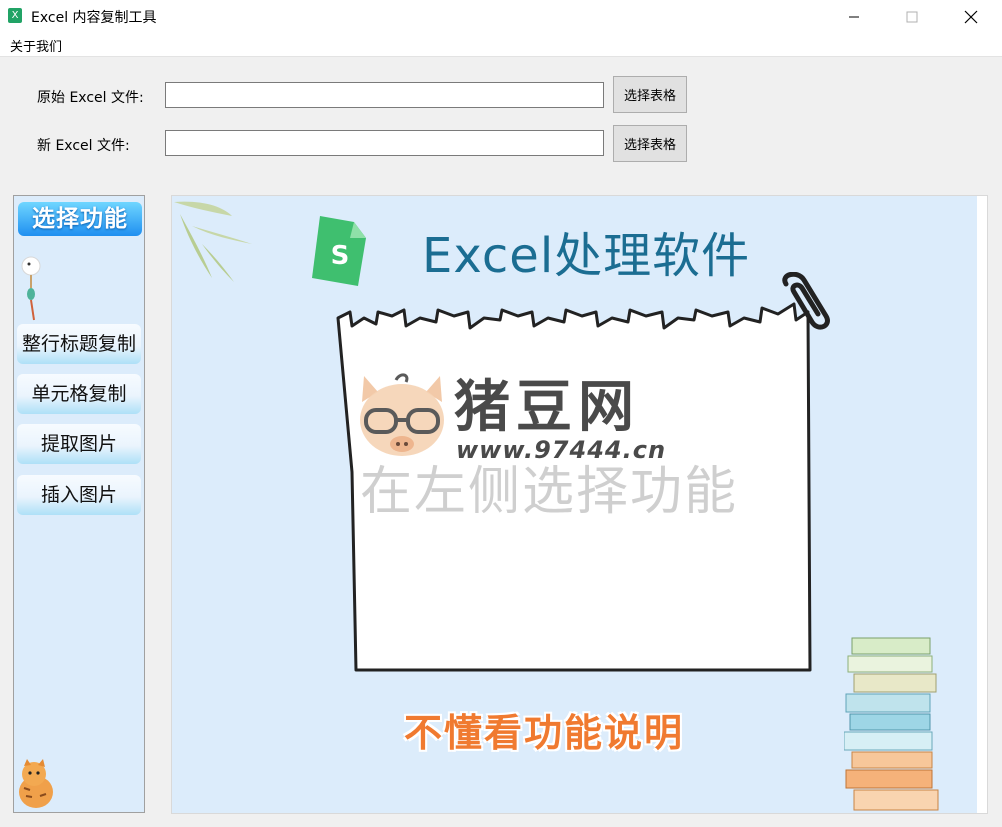 This screenshot has width=1002, height=827. I want to click on watermark-site-name: 猪豆网, so click(547, 407).